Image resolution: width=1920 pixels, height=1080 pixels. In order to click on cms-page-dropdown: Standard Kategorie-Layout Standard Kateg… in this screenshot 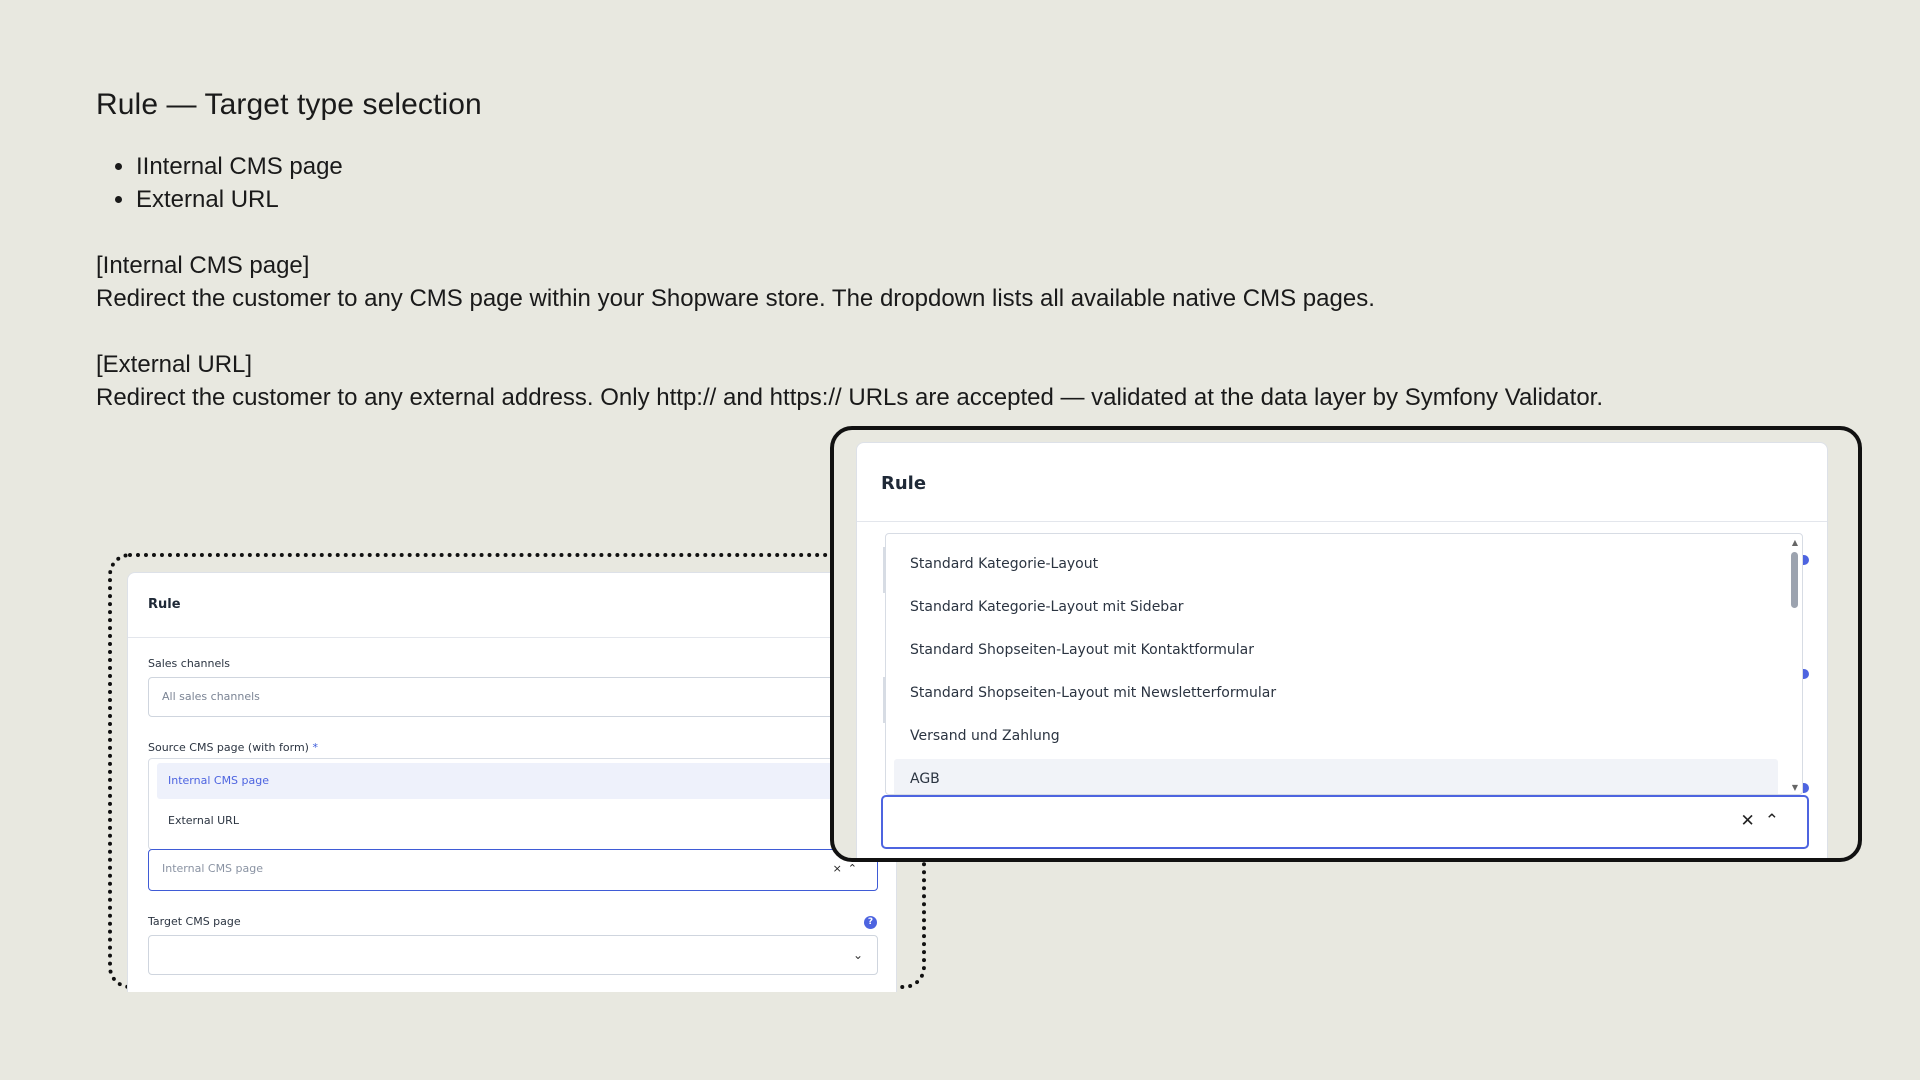, I will do `click(1344, 664)`.